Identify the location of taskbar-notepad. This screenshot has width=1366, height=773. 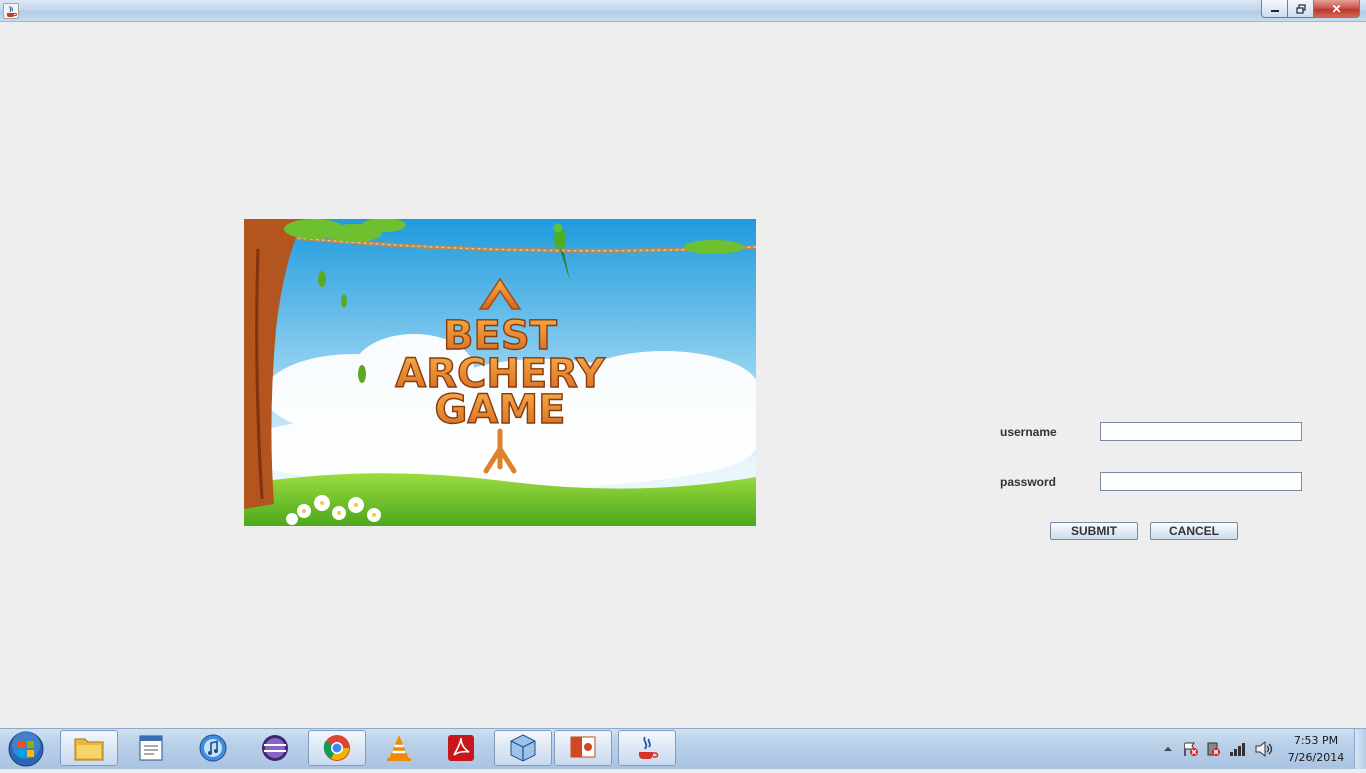
(151, 748).